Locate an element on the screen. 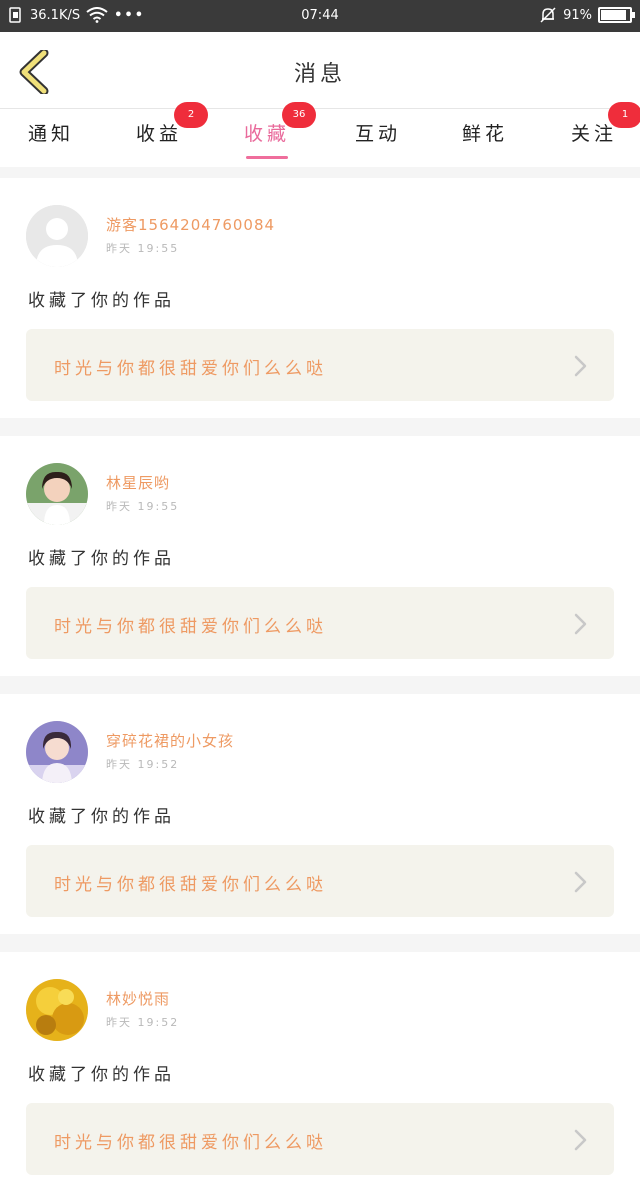 This screenshot has width=640, height=1192. battery-icon is located at coordinates (616, 15).